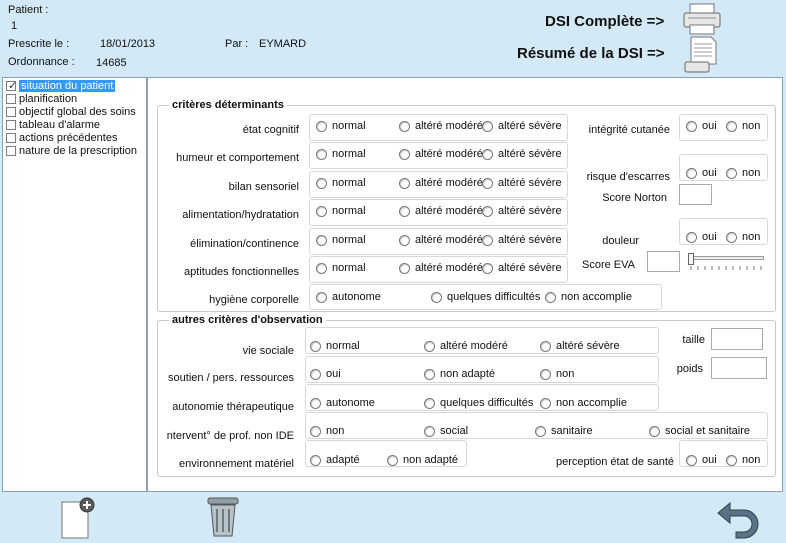  What do you see at coordinates (335, 346) in the screenshot?
I see `vie-sociale-normal-radio: normal` at bounding box center [335, 346].